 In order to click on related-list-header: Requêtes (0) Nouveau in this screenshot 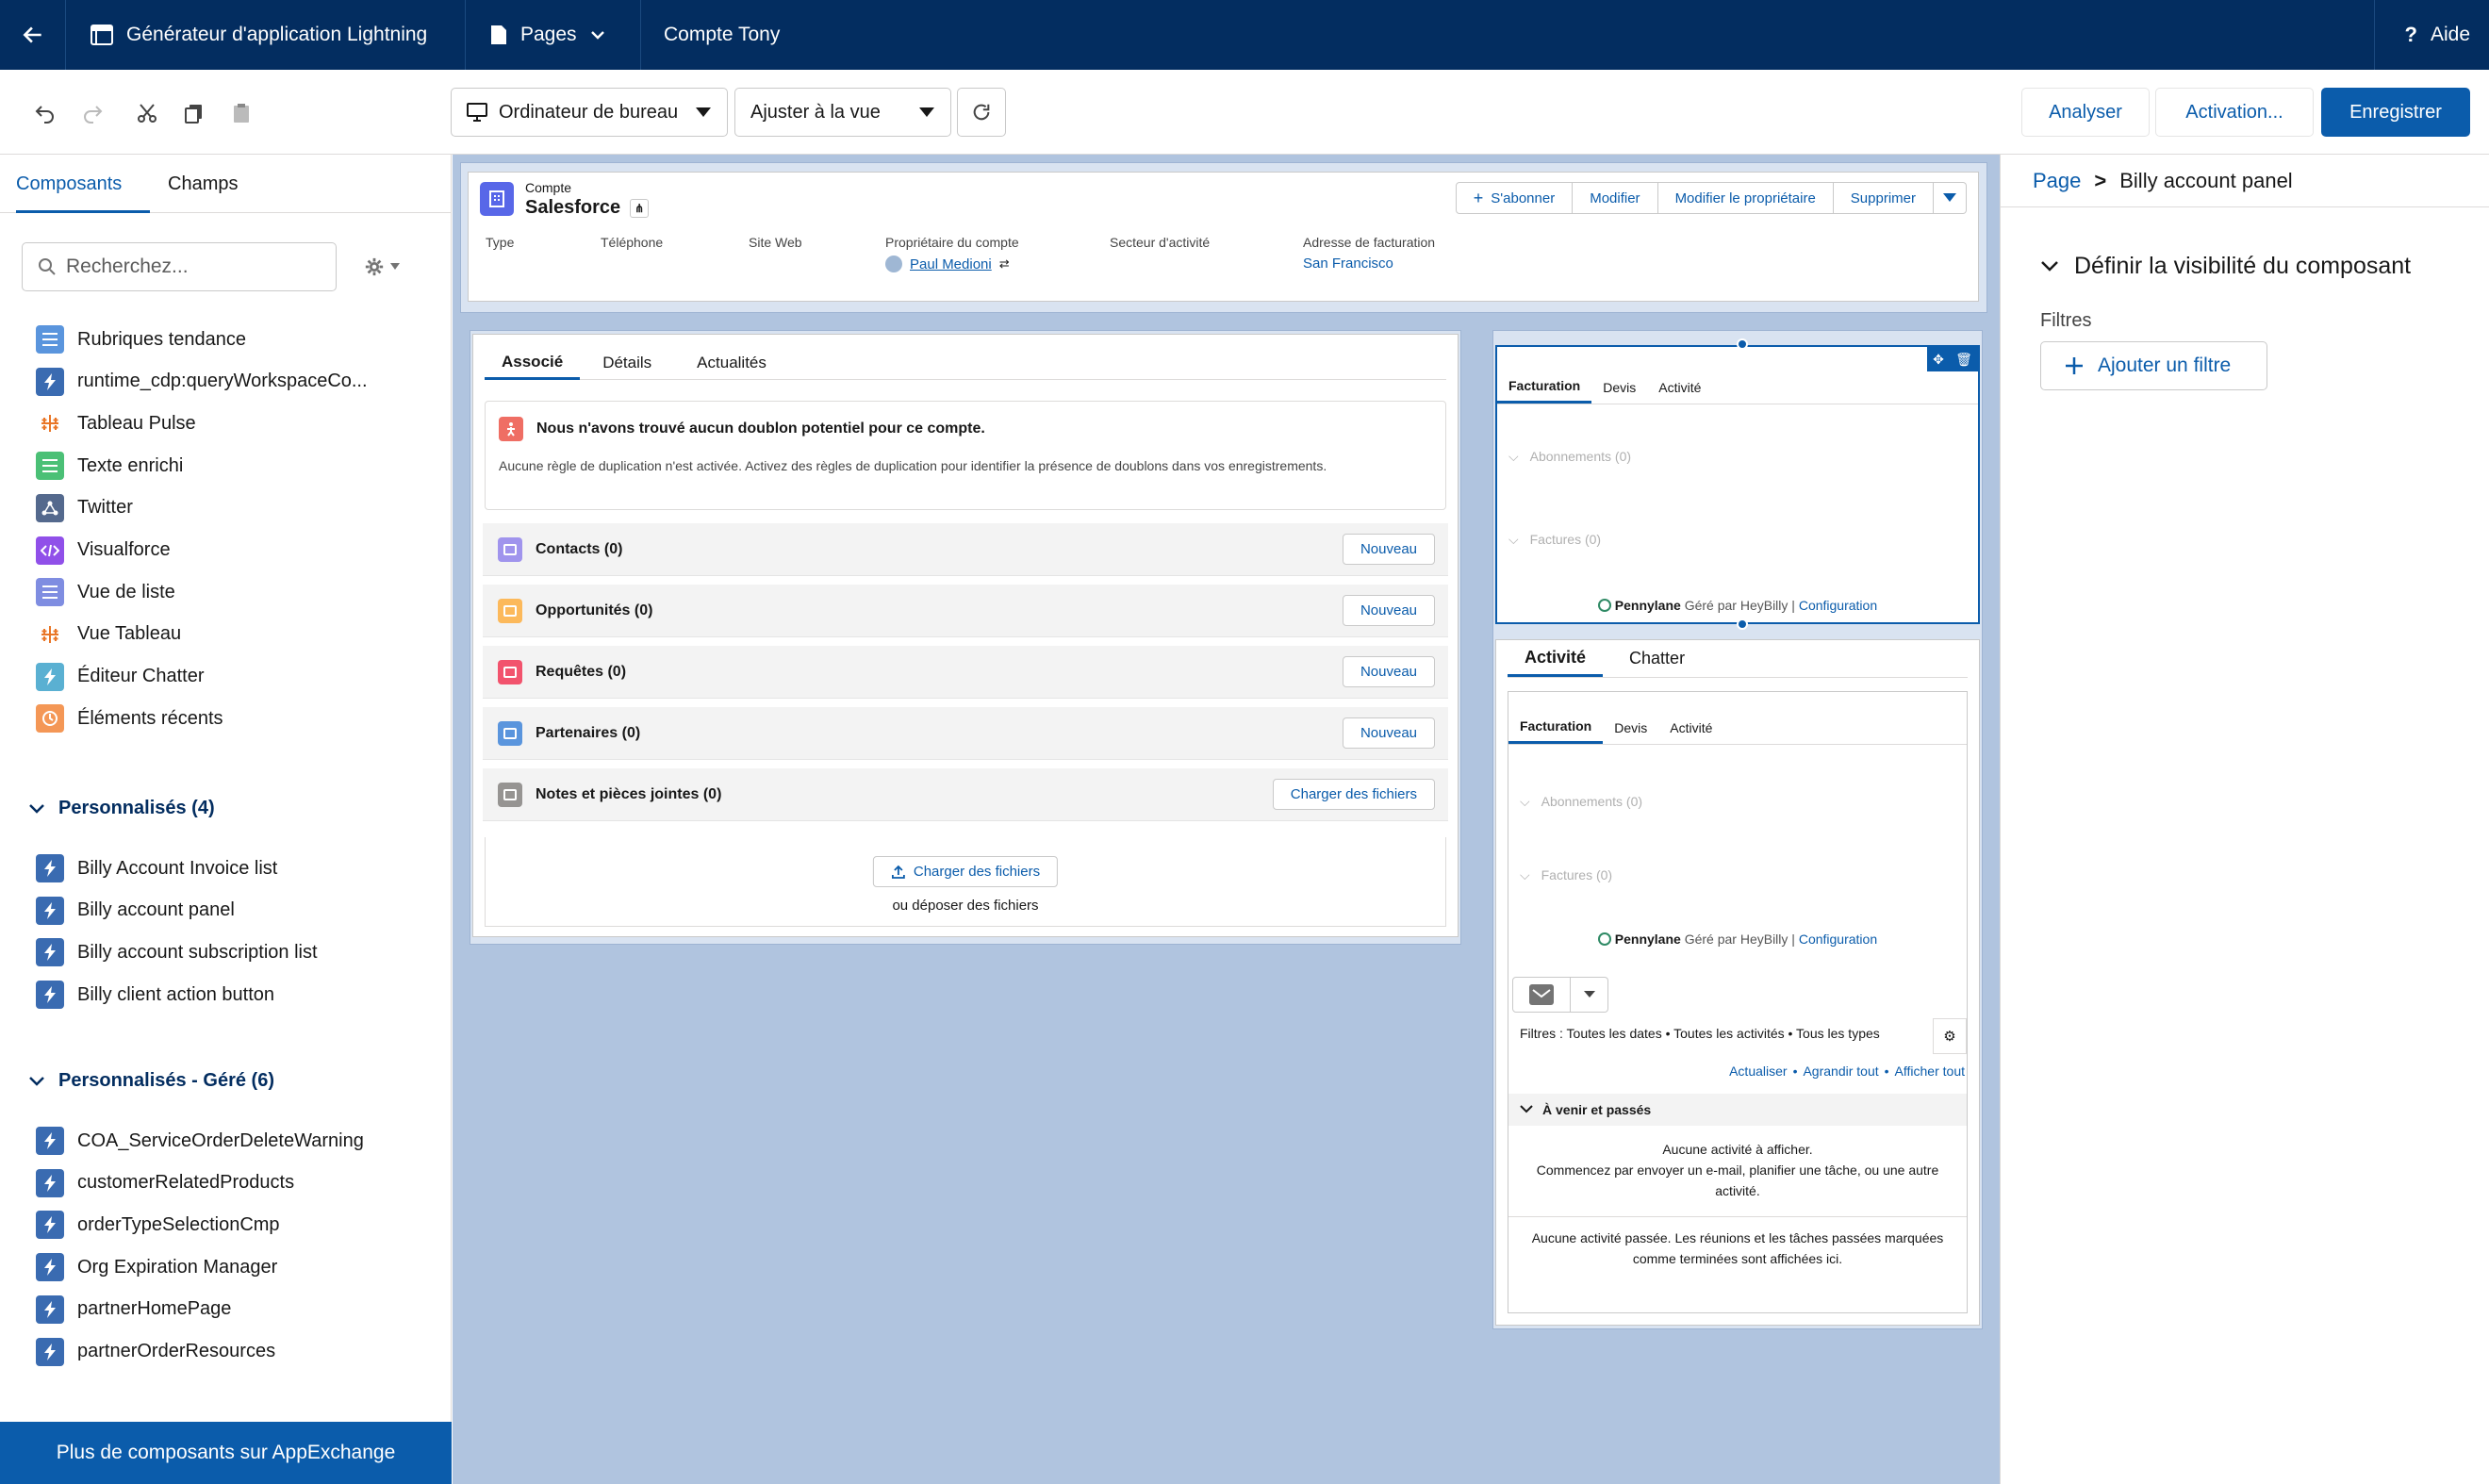, I will do `click(965, 672)`.